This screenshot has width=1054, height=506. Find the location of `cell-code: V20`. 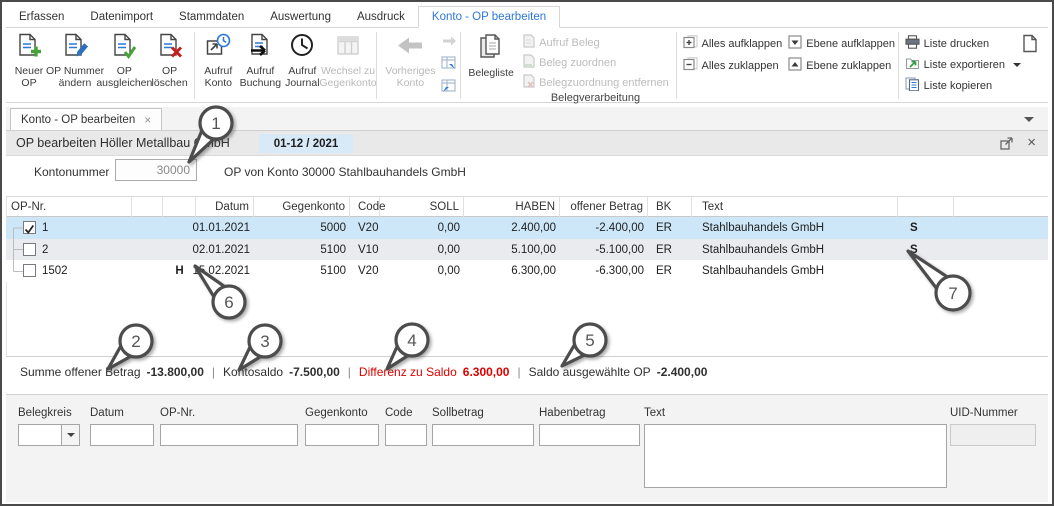

cell-code: V20 is located at coordinates (368, 271).